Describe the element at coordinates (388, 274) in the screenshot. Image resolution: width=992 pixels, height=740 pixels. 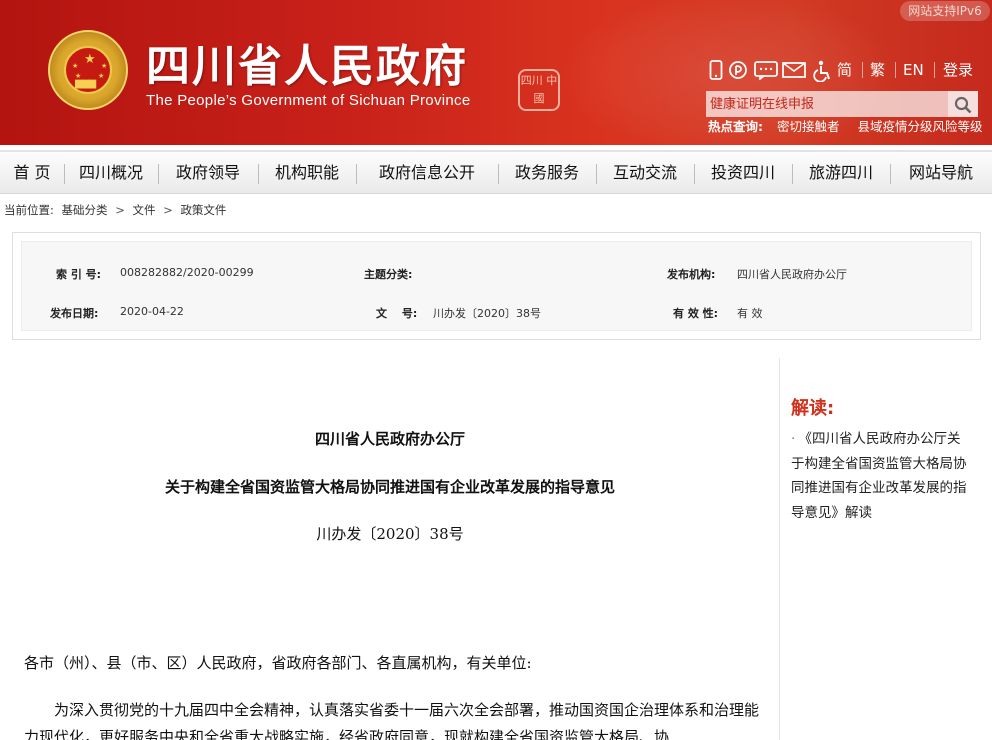
I see `meta-topic-label: 主题分类:` at that location.